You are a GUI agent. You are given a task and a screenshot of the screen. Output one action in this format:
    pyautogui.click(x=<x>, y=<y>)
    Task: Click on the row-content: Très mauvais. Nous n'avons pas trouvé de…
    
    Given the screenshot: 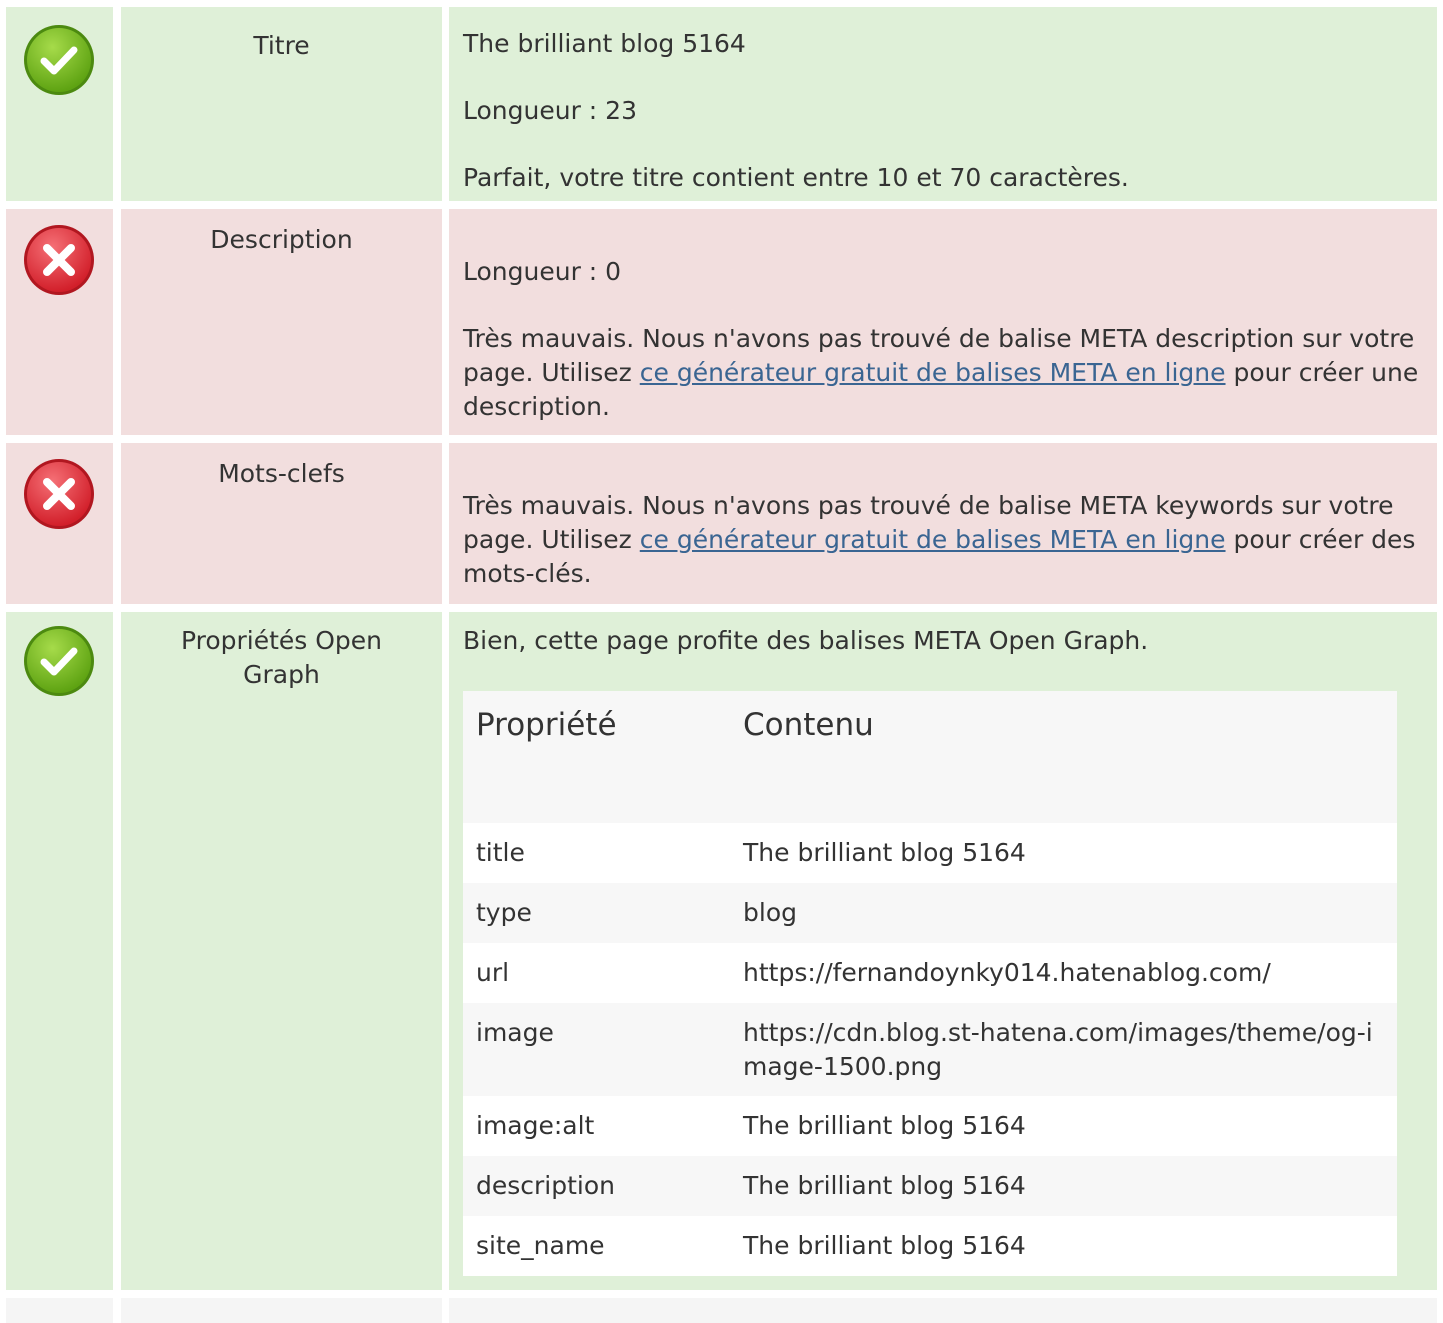 What is the action you would take?
    pyautogui.click(x=943, y=523)
    